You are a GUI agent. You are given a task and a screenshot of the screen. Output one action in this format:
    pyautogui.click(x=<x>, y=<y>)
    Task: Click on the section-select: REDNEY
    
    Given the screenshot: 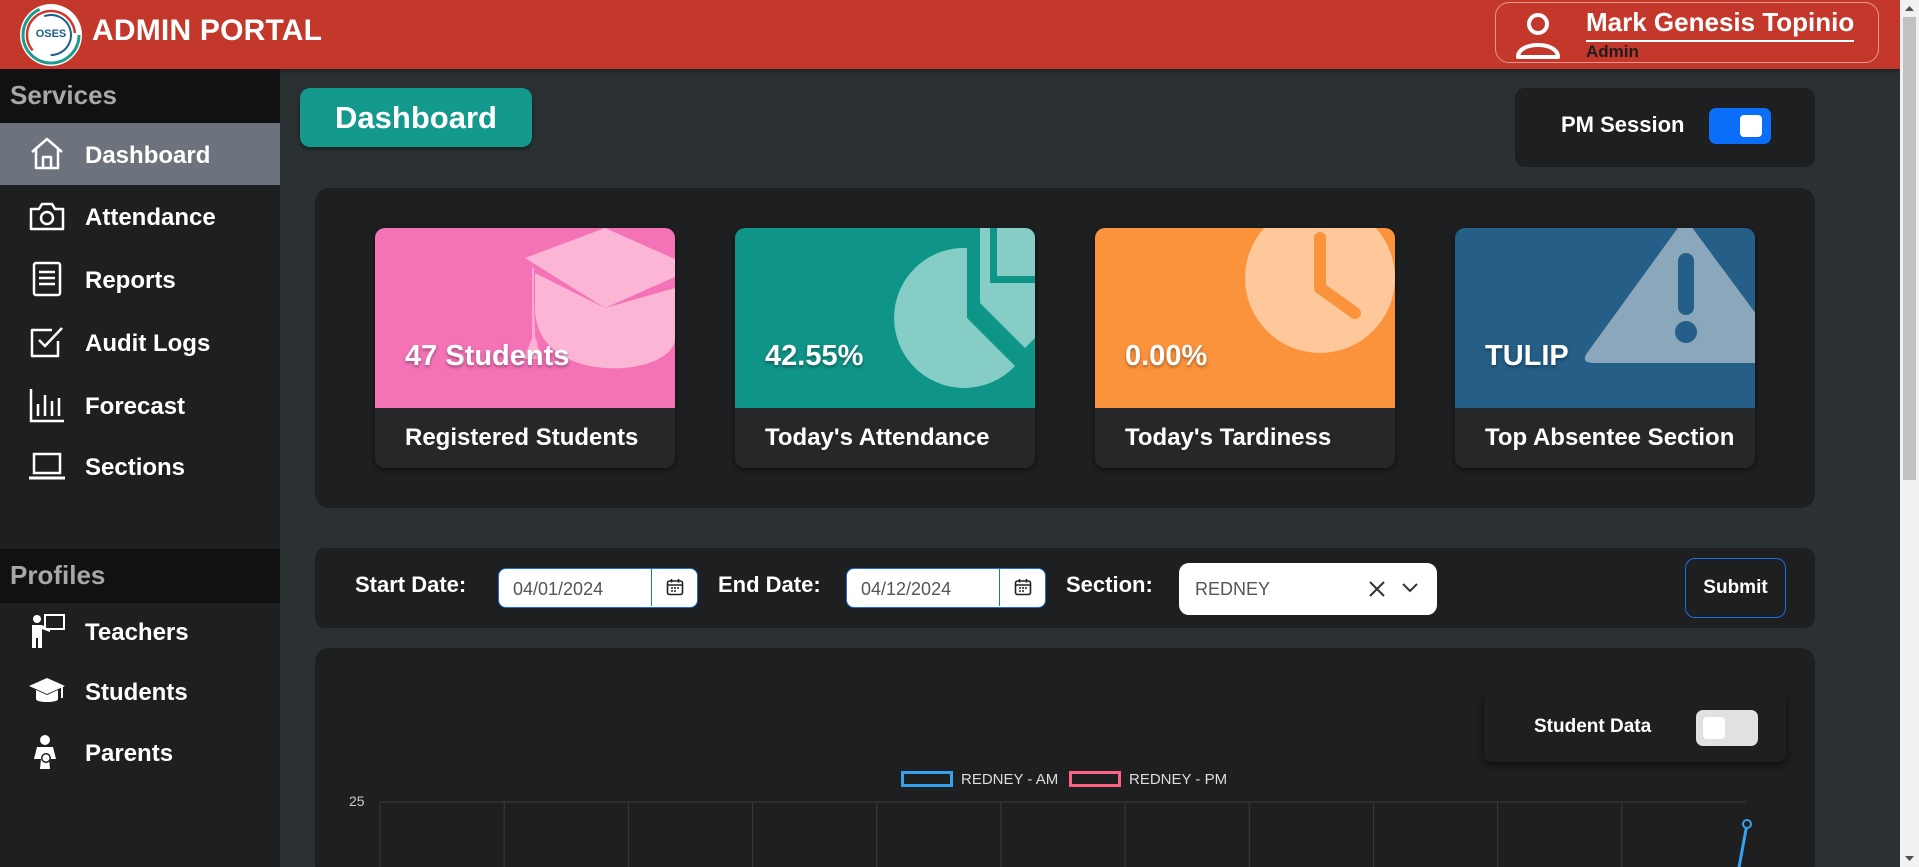 What is the action you would take?
    pyautogui.click(x=1308, y=589)
    